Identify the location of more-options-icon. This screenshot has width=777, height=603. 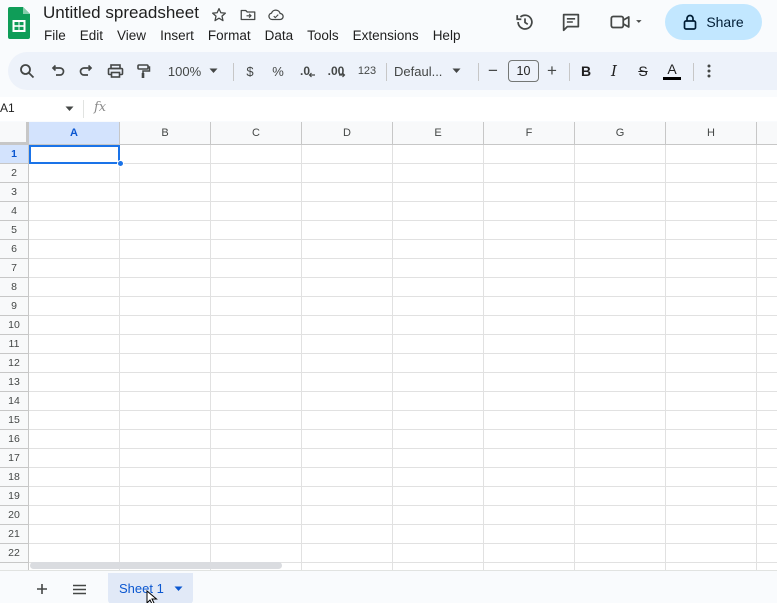
(709, 71).